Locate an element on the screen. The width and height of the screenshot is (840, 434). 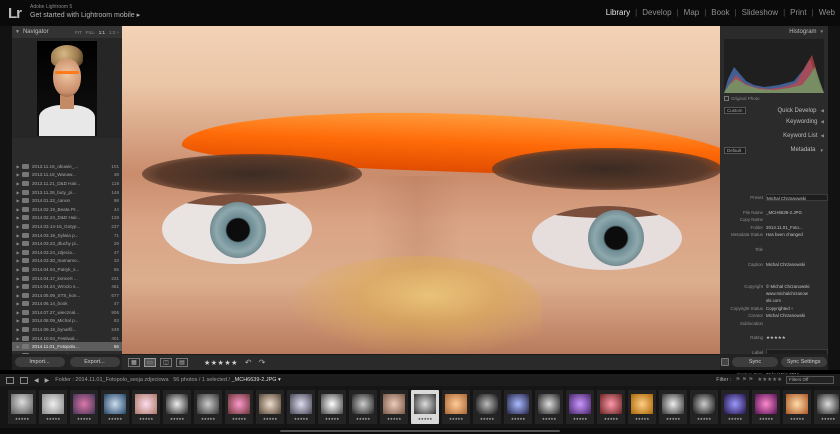
grid-view-icon: ▦ is located at coordinates (134, 362).